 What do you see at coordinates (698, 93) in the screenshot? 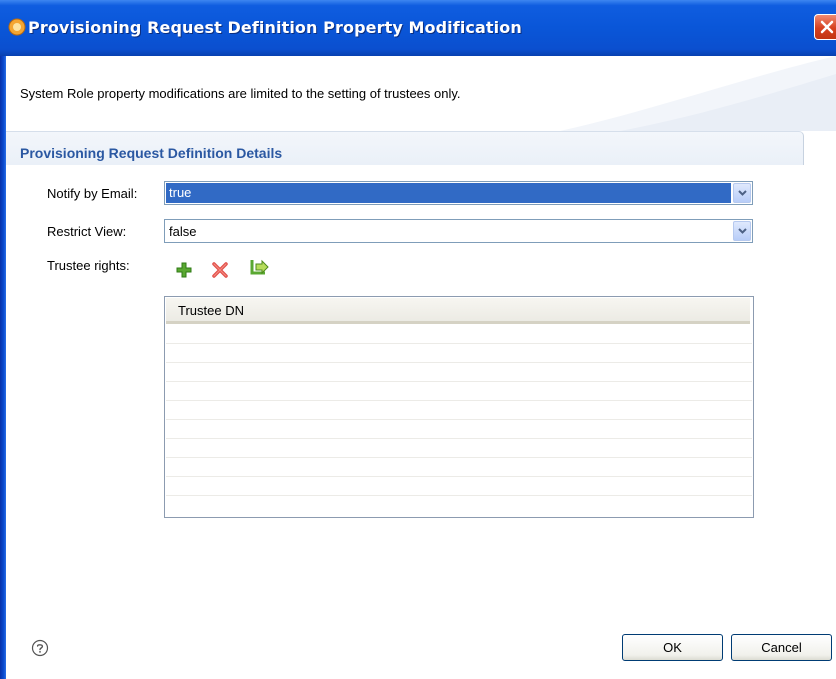
I see `banner-decoration` at bounding box center [698, 93].